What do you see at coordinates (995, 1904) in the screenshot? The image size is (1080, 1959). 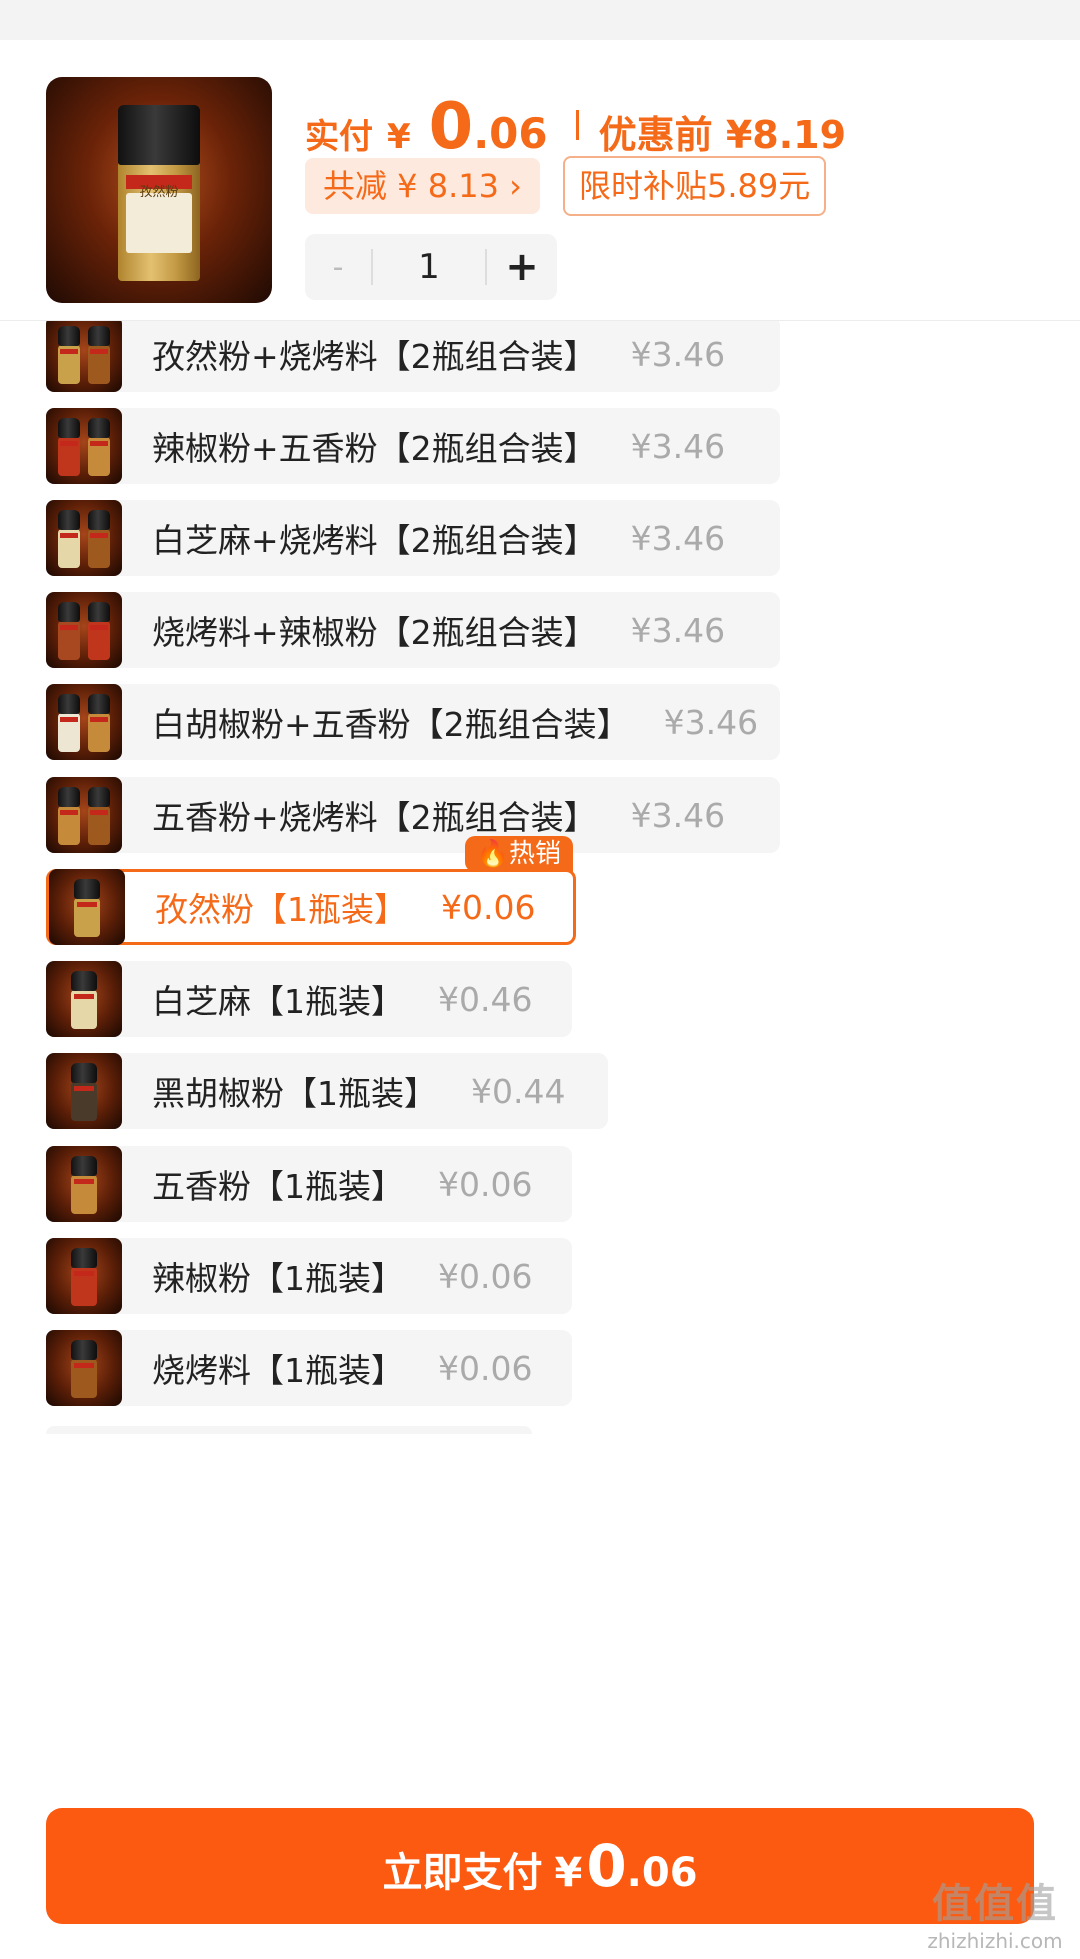 I see `watermark-logo: 值值值` at bounding box center [995, 1904].